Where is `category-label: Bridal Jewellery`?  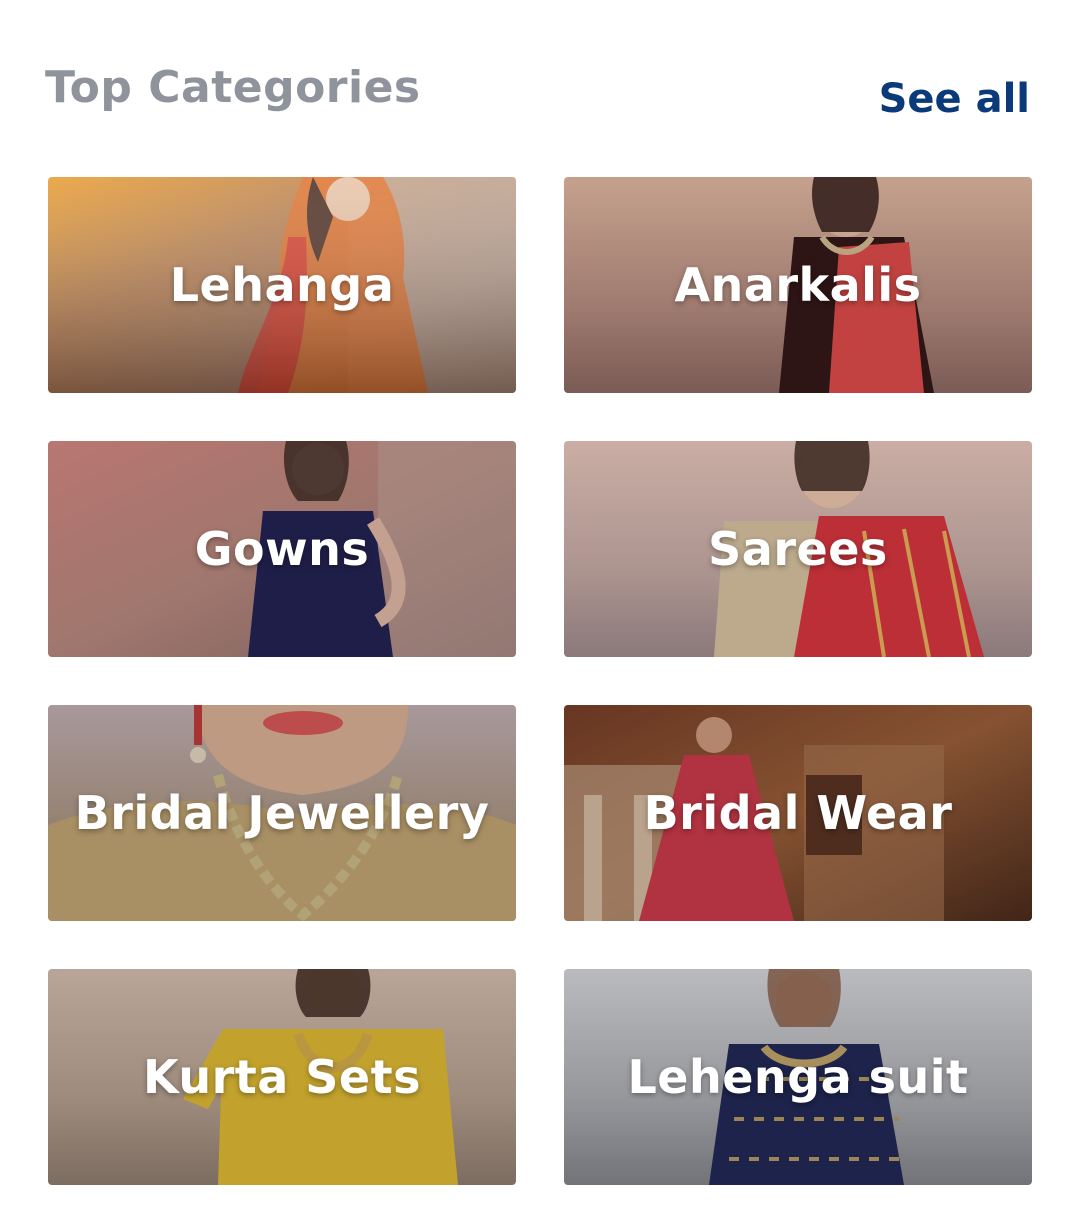
category-label: Bridal Jewellery is located at coordinates (282, 813).